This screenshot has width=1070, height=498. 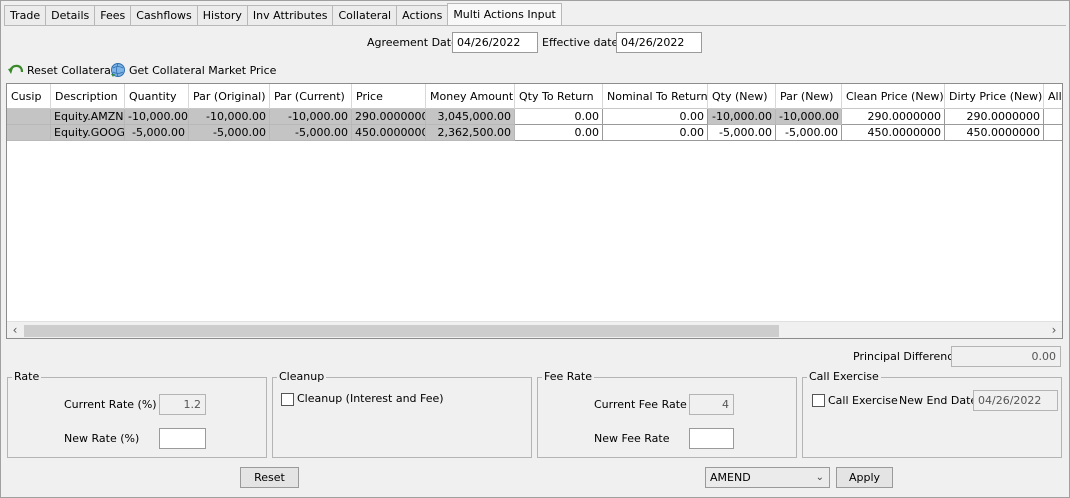 I want to click on cell-money-amount: 2,362,500.00, so click(x=470, y=133).